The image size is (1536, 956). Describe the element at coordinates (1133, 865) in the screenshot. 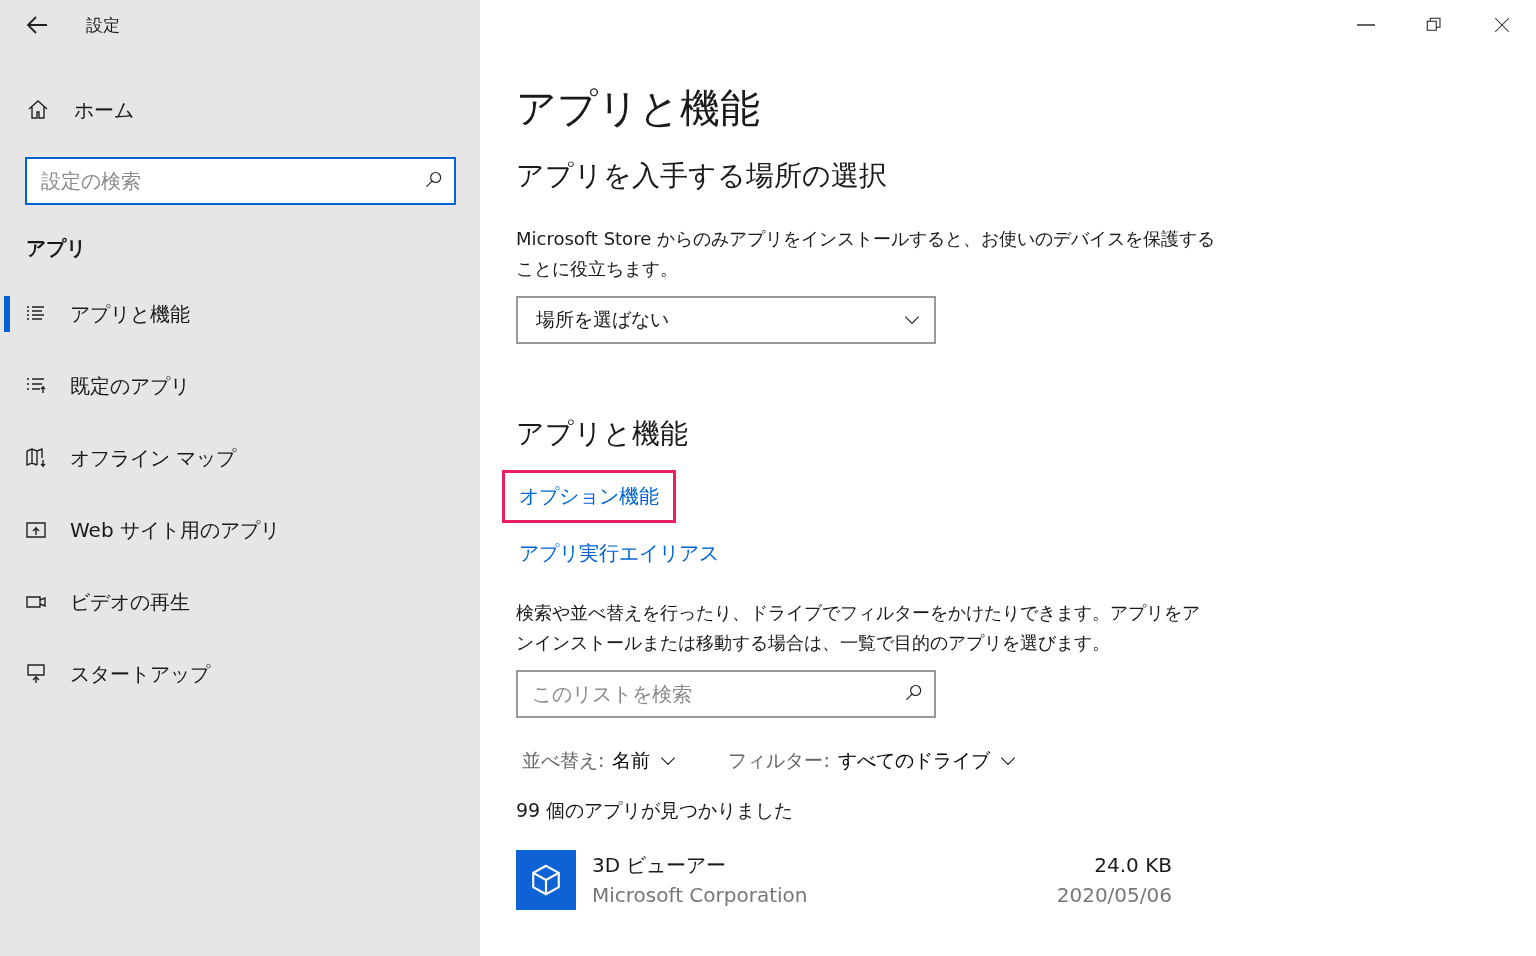

I see `app-size: 24.0 KB` at that location.